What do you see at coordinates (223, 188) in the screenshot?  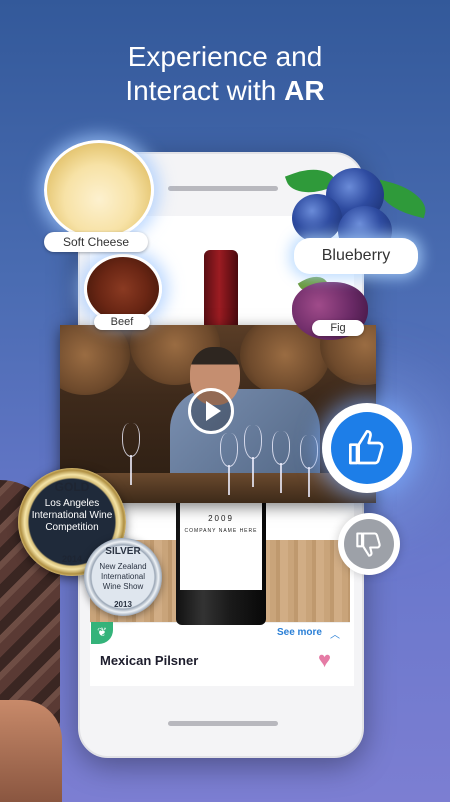 I see `phone-speaker` at bounding box center [223, 188].